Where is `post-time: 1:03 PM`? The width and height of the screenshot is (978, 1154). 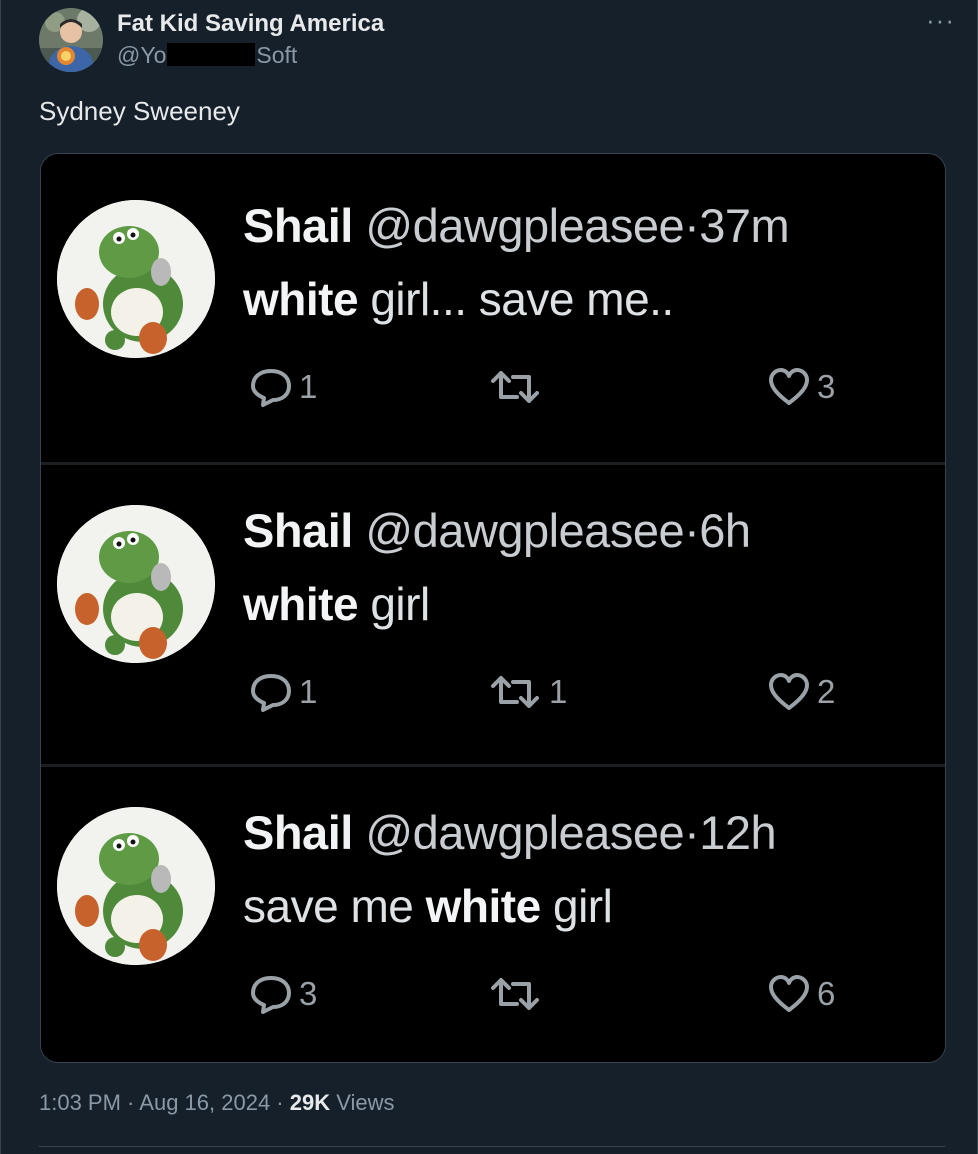
post-time: 1:03 PM is located at coordinates (80, 1102).